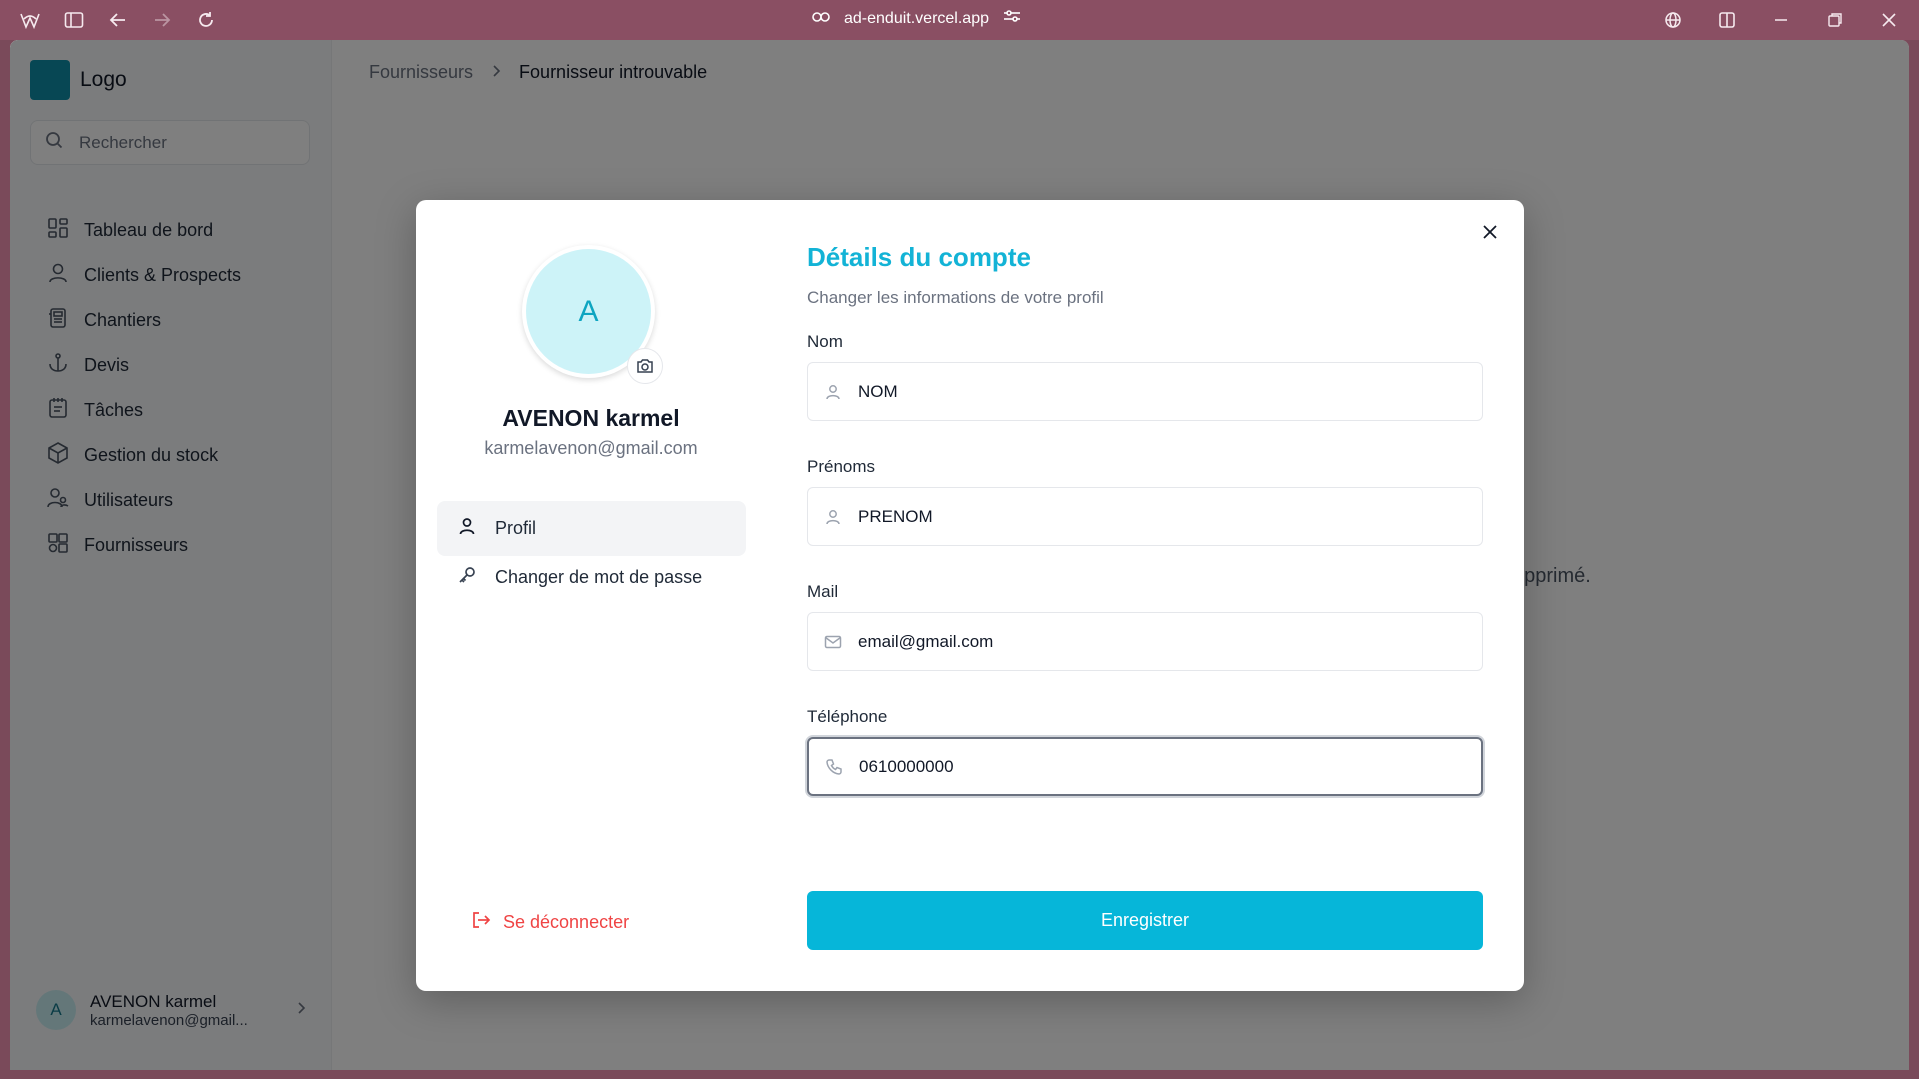  I want to click on prenoms-field, so click(1145, 516).